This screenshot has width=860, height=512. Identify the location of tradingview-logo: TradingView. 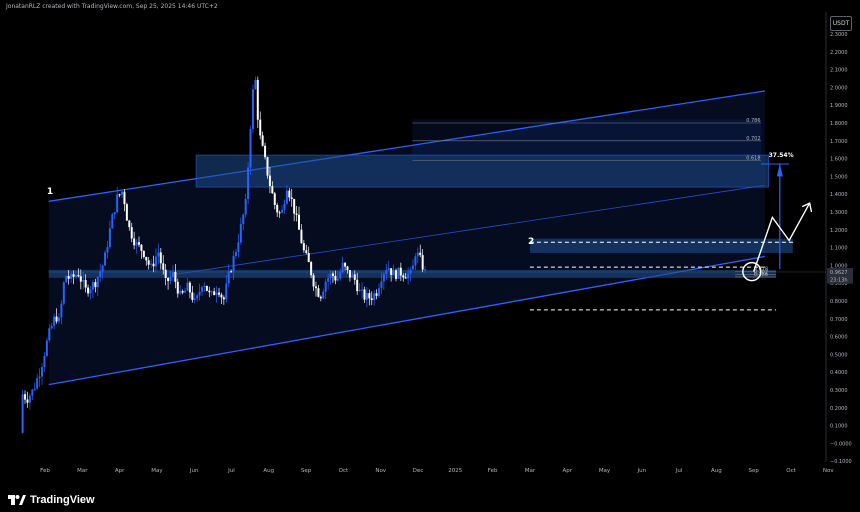
(51, 500).